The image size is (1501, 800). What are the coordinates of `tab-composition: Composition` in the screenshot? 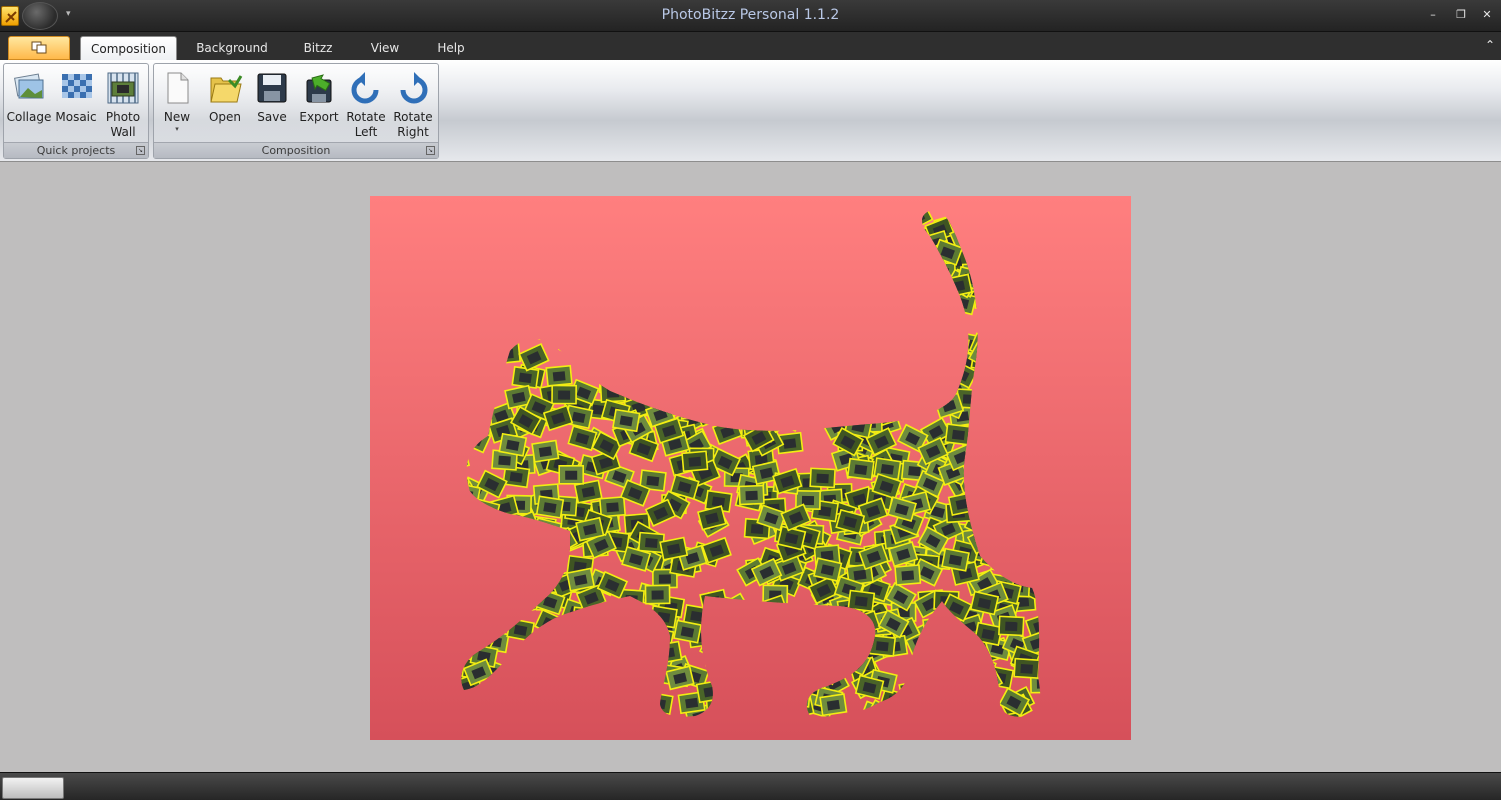 It's located at (128, 48).